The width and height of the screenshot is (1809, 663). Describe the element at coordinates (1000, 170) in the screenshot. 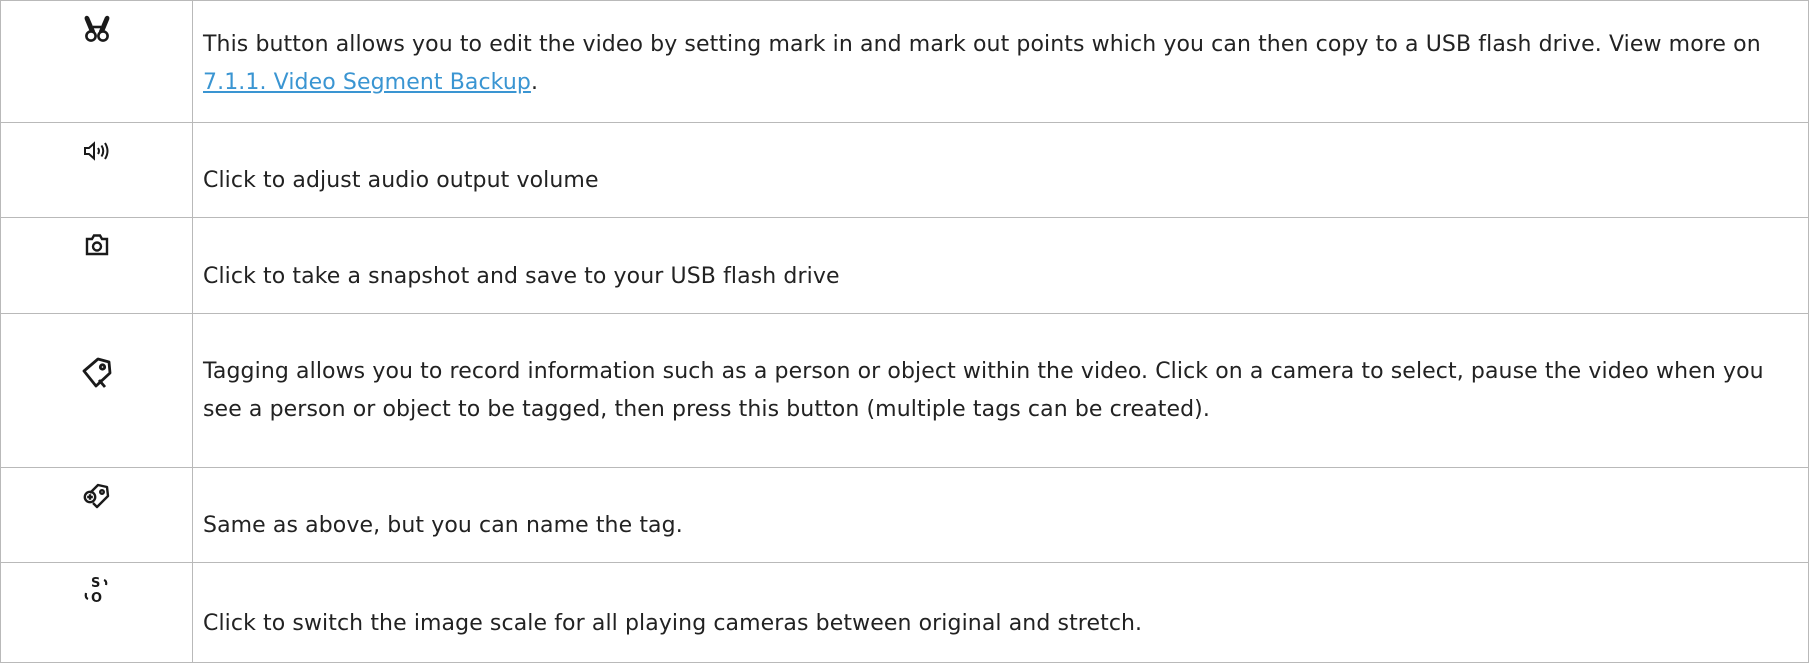

I see `description-cell: Click to adjust audio output volume` at that location.